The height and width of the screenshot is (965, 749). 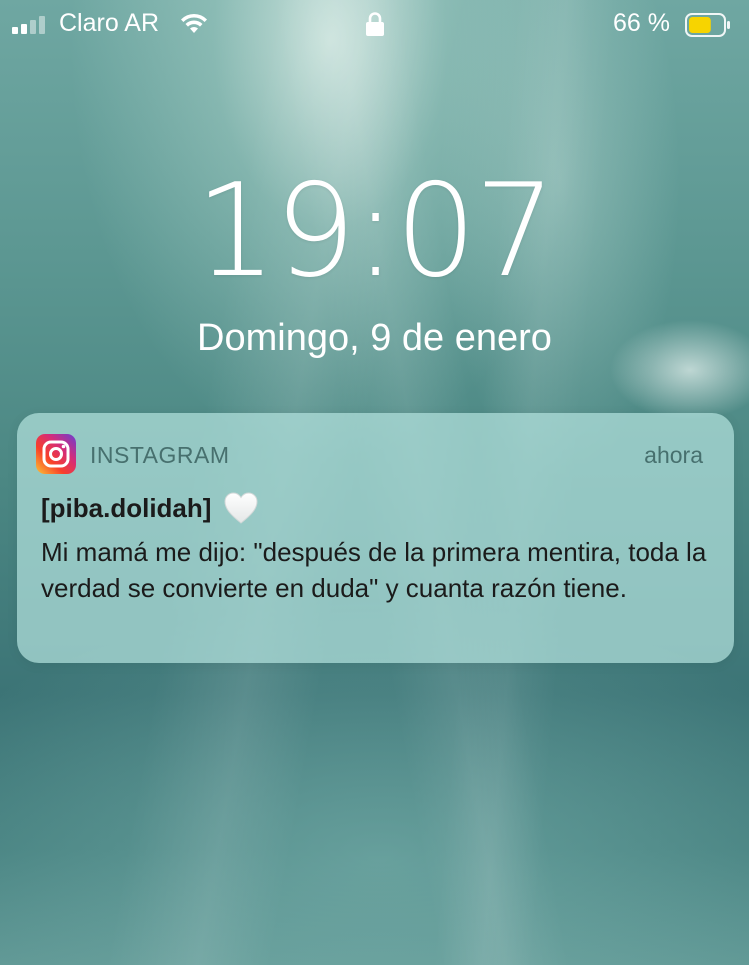 I want to click on notification-sender: [piba.dolidah], so click(x=126, y=507).